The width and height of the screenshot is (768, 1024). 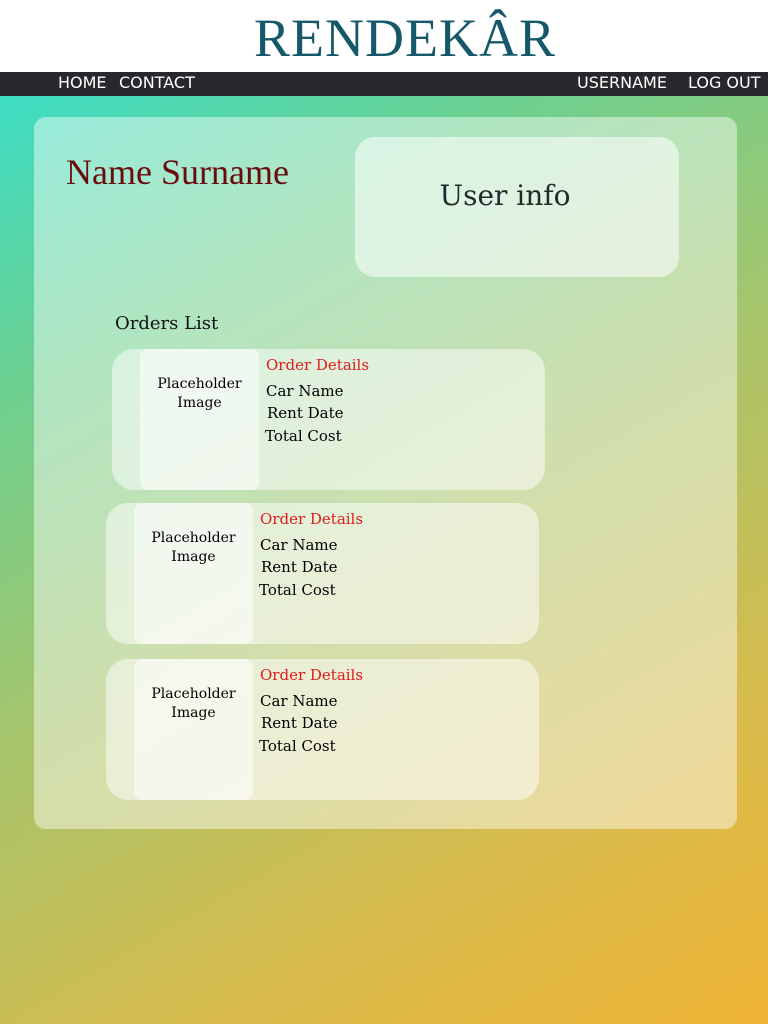 What do you see at coordinates (724, 83) in the screenshot?
I see `nav-link-logout: LOG OUT` at bounding box center [724, 83].